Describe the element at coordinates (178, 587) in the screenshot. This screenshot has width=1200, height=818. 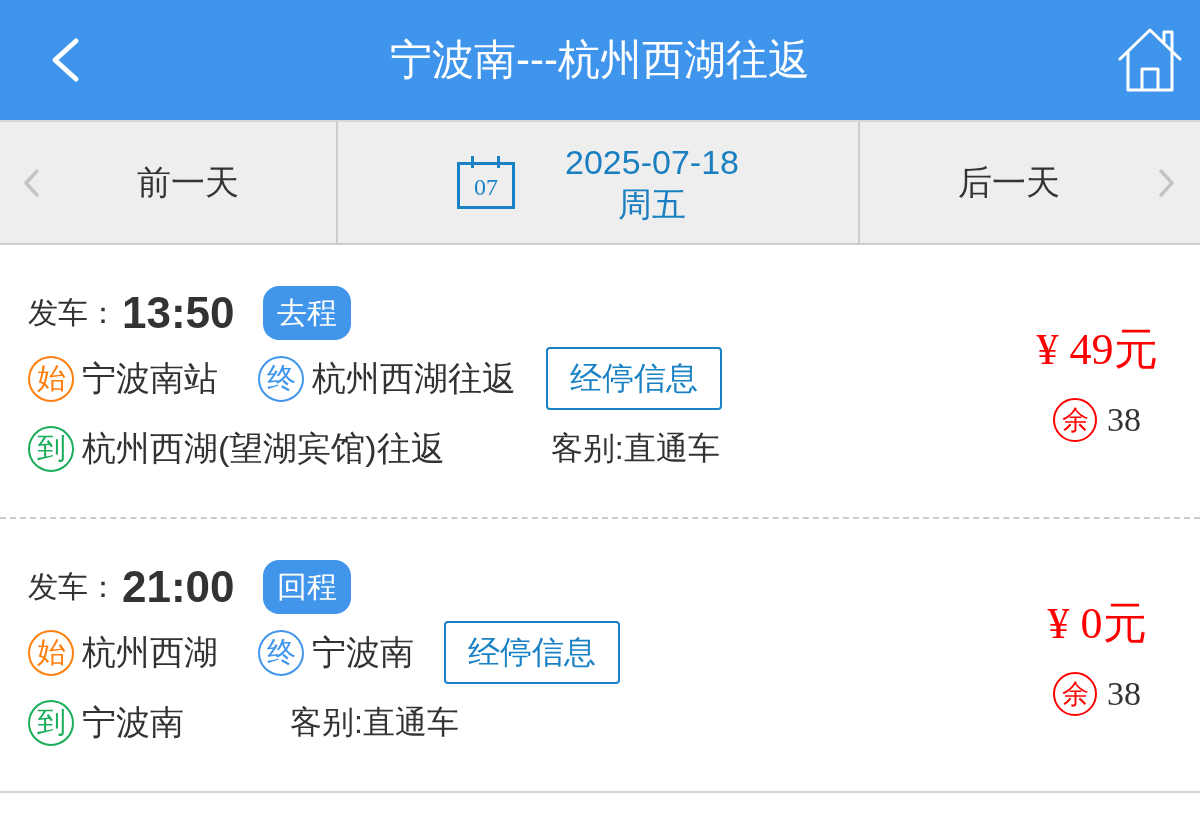
I see `departure-time: 21:00` at that location.